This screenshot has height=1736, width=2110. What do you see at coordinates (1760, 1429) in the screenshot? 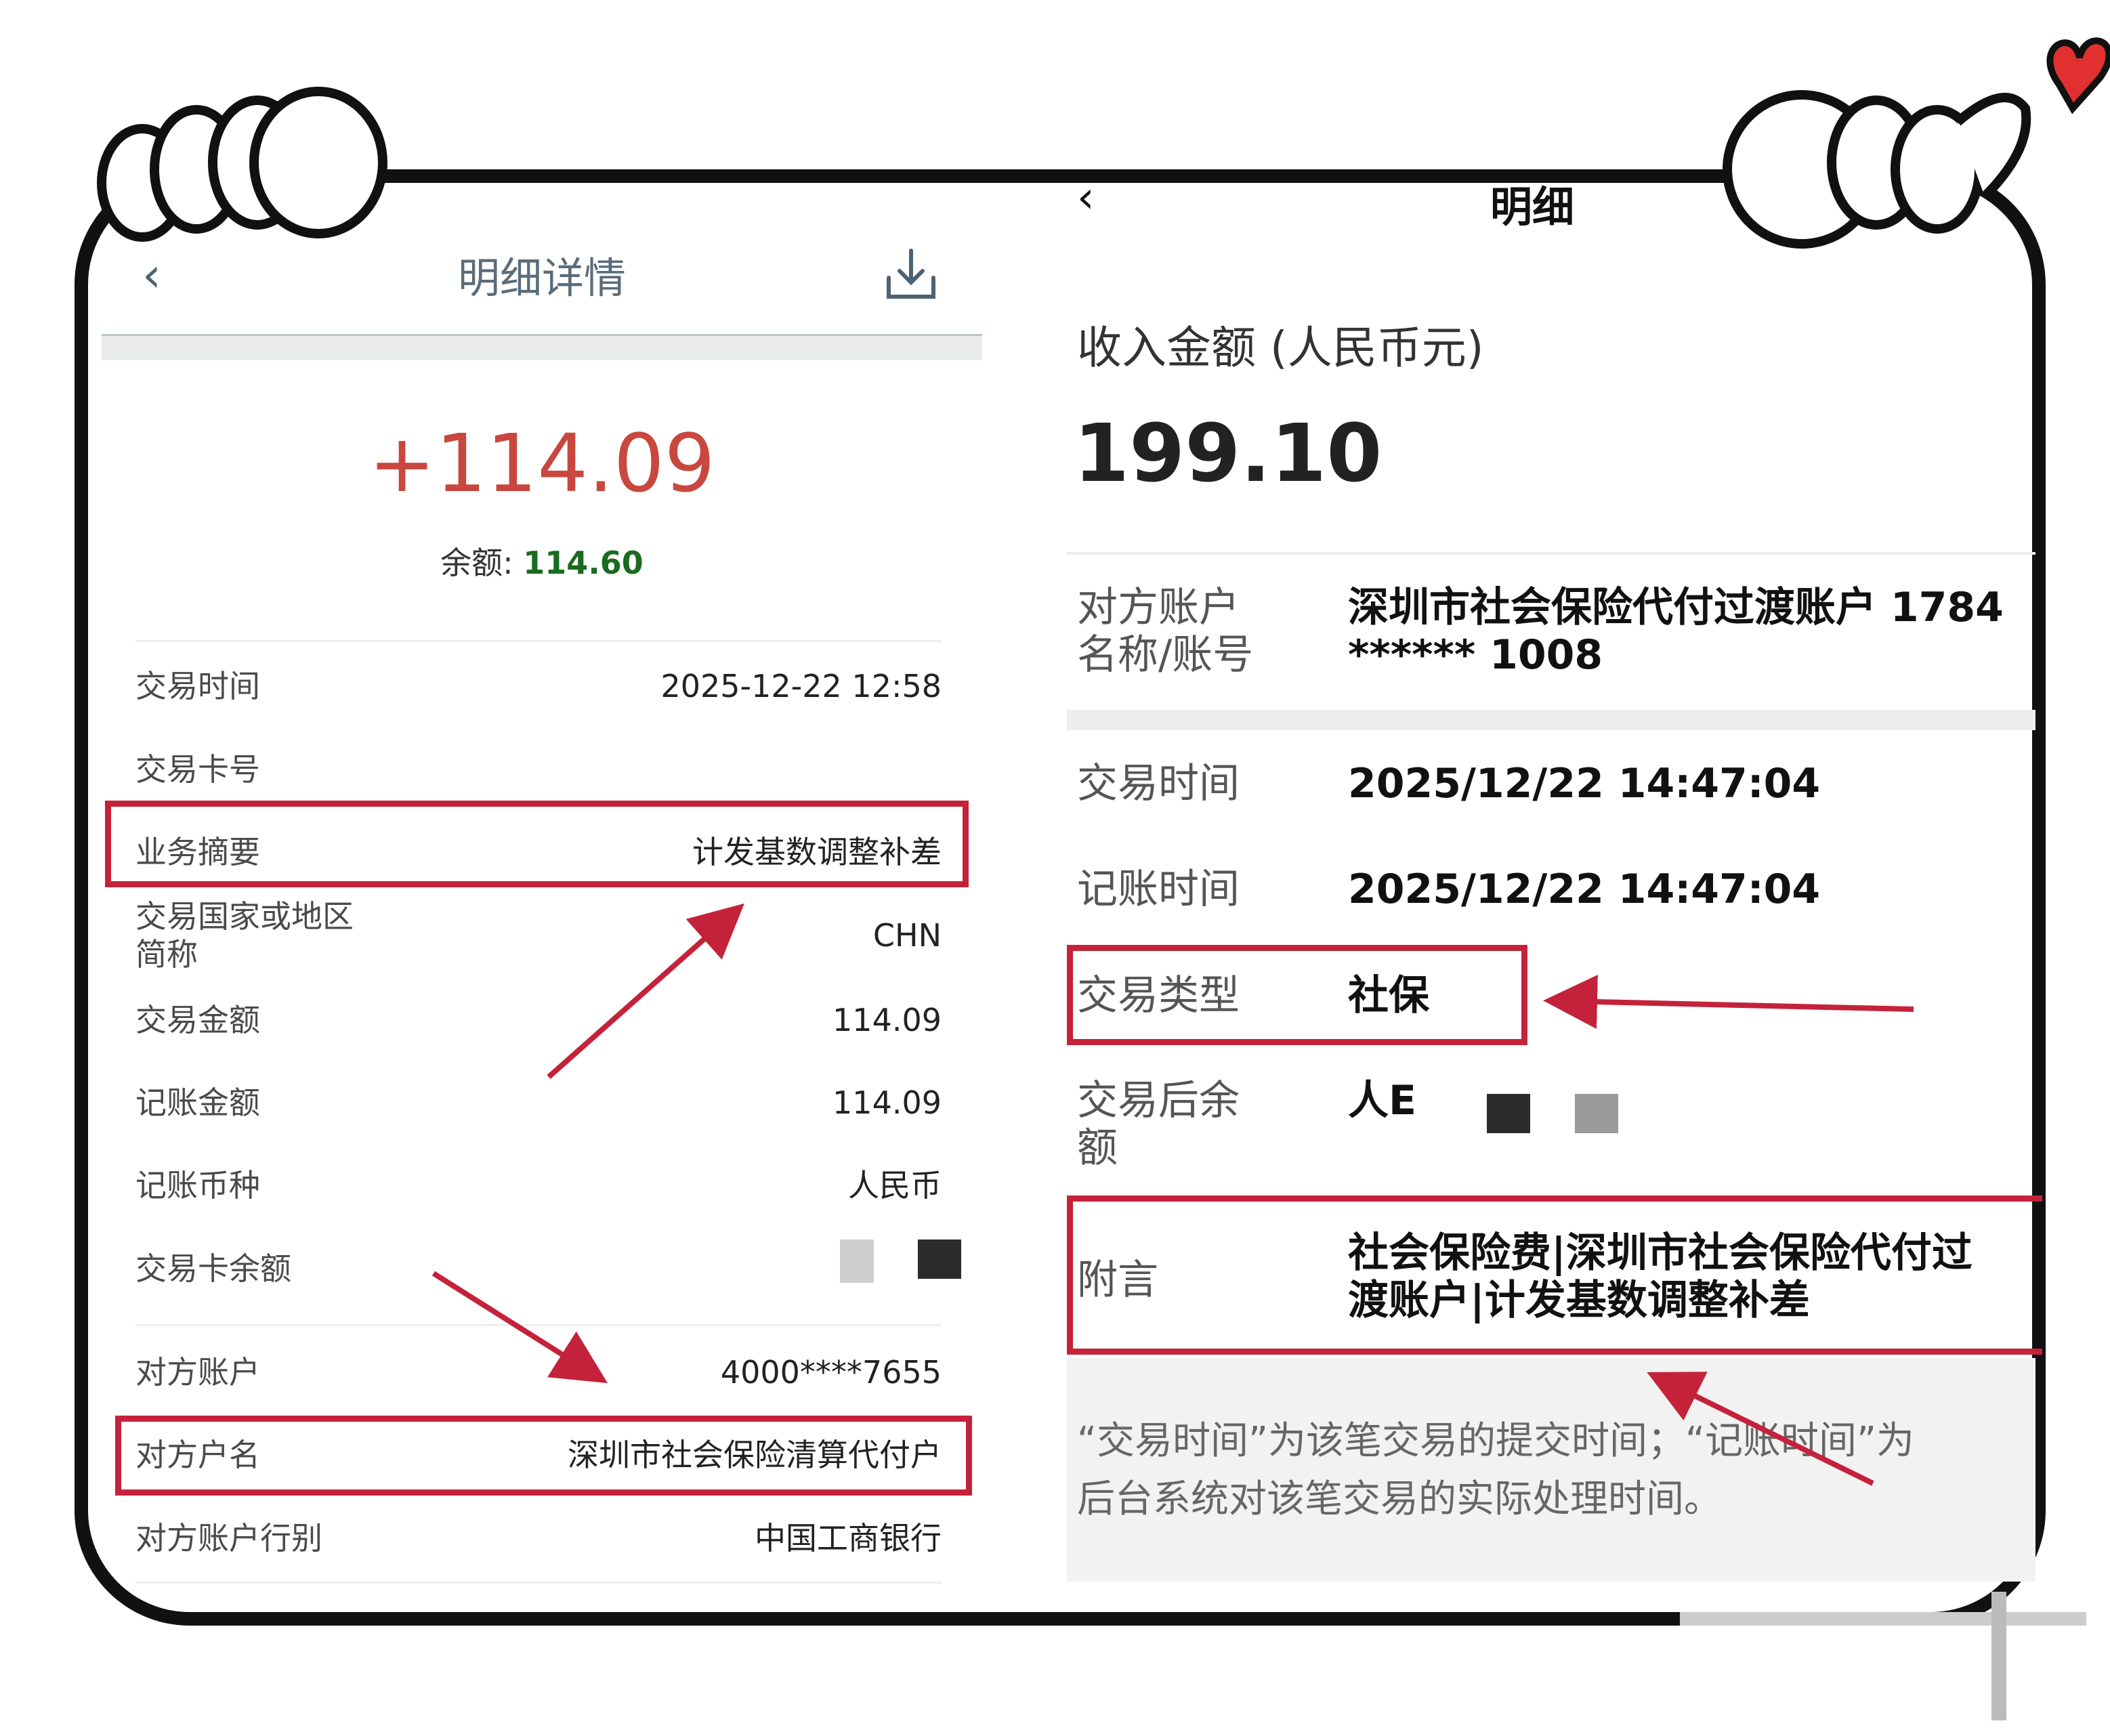
I see `arrow-to-memo` at bounding box center [1760, 1429].